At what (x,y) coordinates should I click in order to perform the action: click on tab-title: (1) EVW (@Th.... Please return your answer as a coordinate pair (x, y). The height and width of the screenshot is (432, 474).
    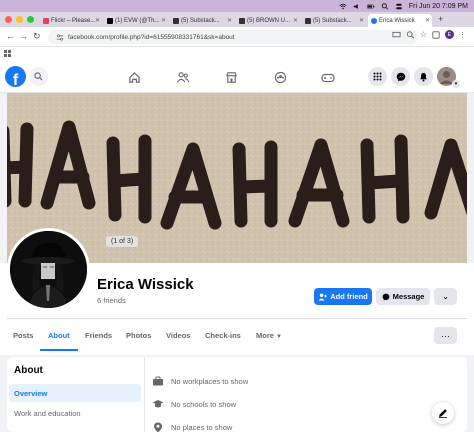
    Looking at the image, I should click on (137, 20).